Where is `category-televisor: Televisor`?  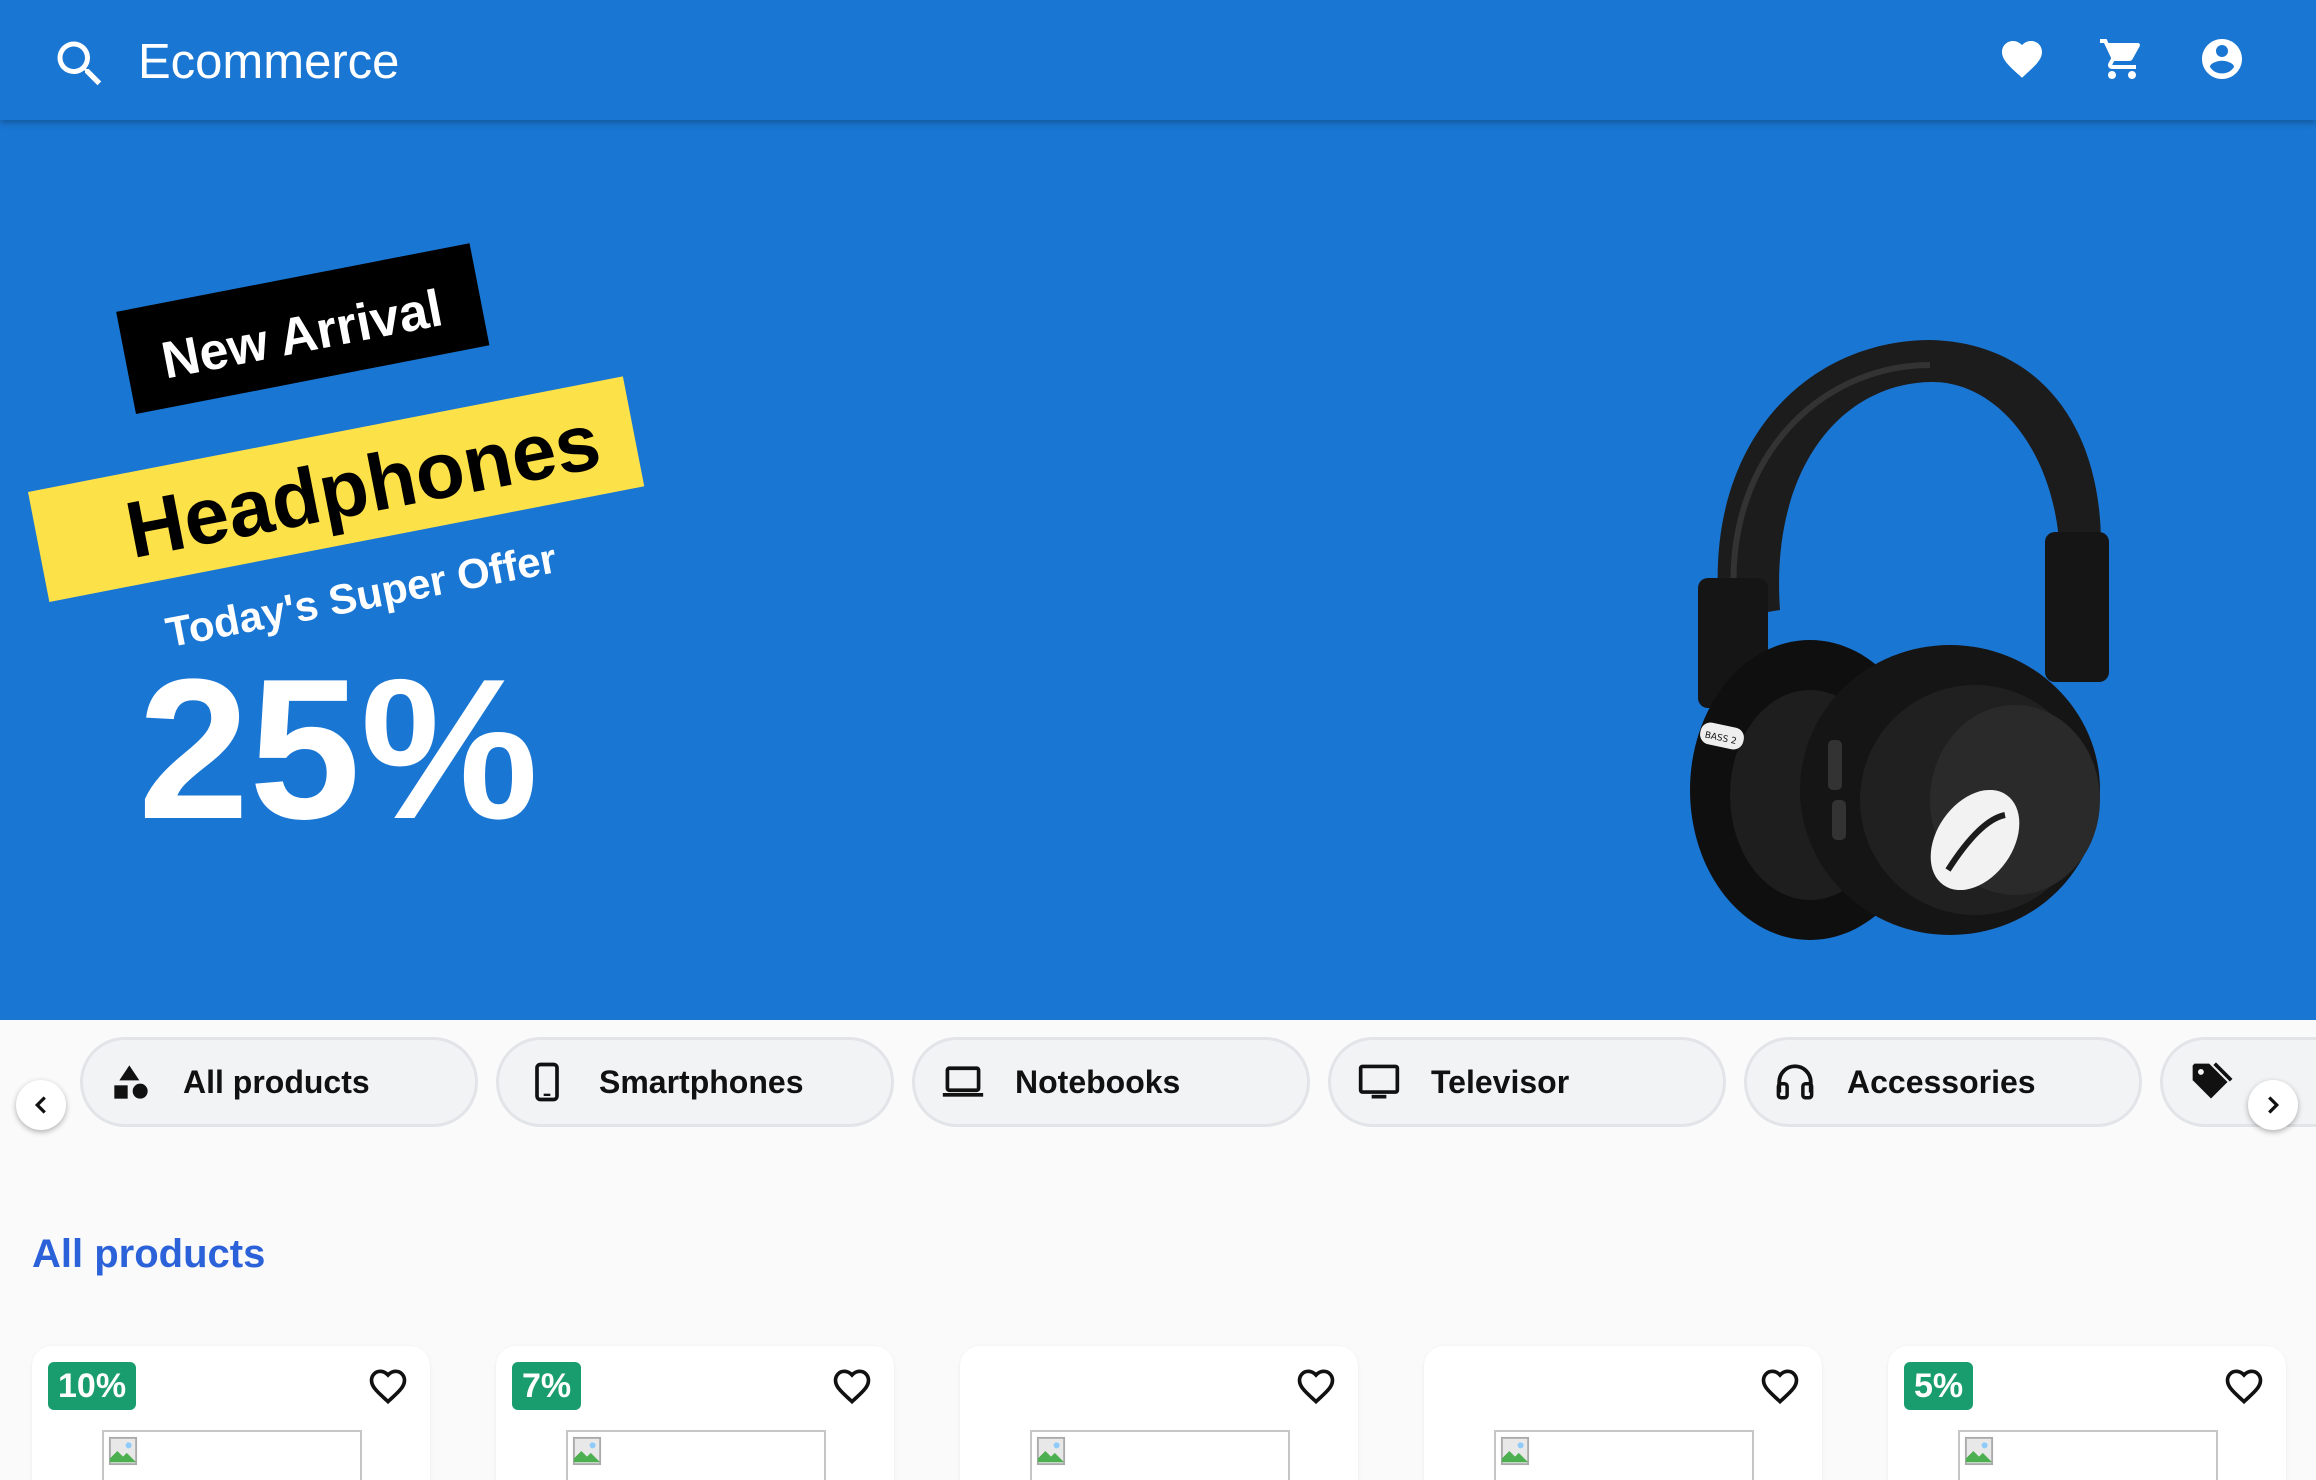 category-televisor: Televisor is located at coordinates (1527, 1082).